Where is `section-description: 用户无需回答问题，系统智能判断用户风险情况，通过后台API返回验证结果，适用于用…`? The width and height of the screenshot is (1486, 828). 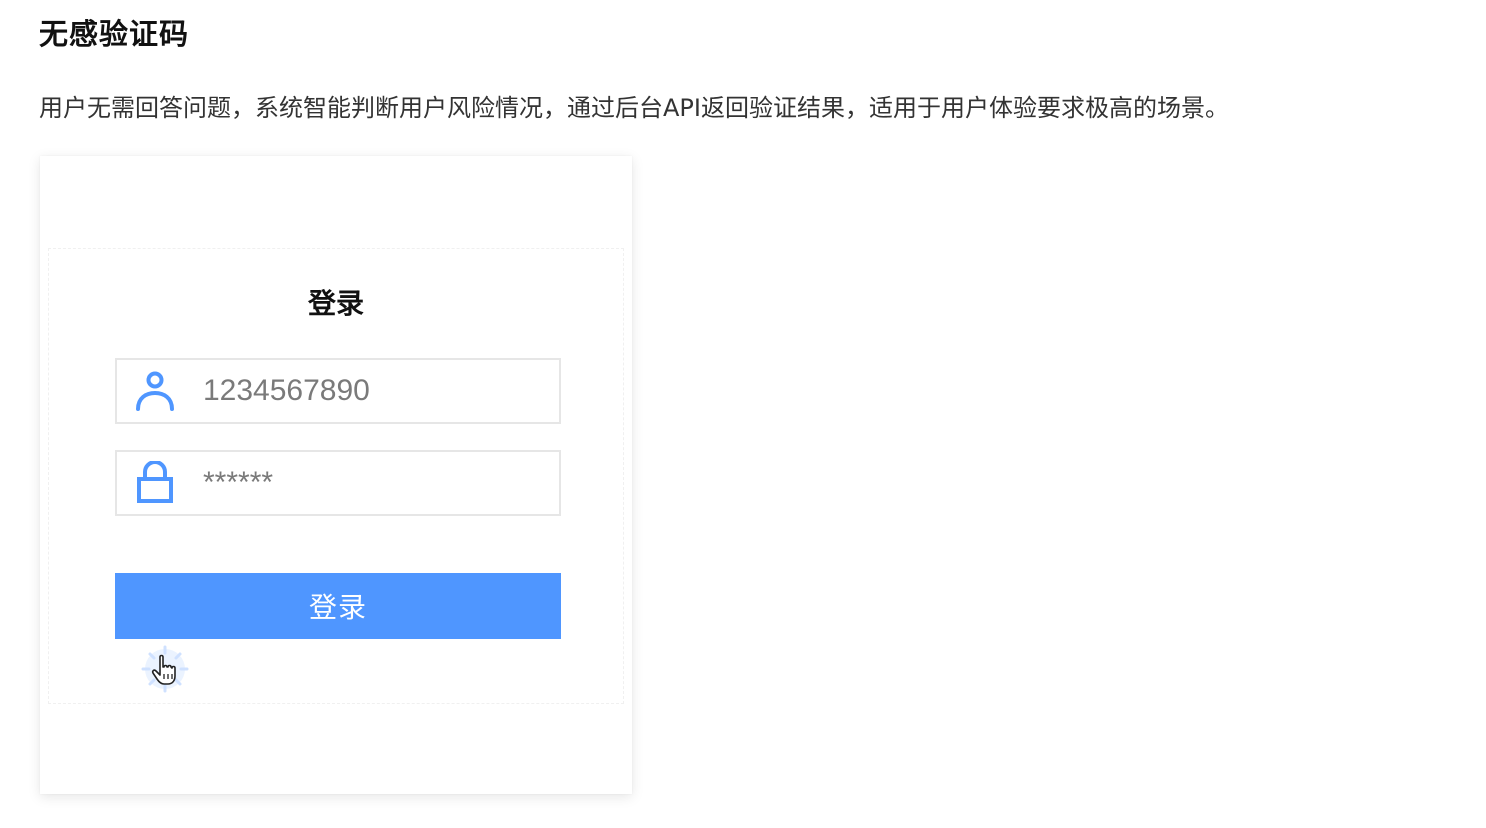 section-description: 用户无需回答问题，系统智能判断用户风险情况，通过后台API返回验证结果，适用于用… is located at coordinates (634, 108).